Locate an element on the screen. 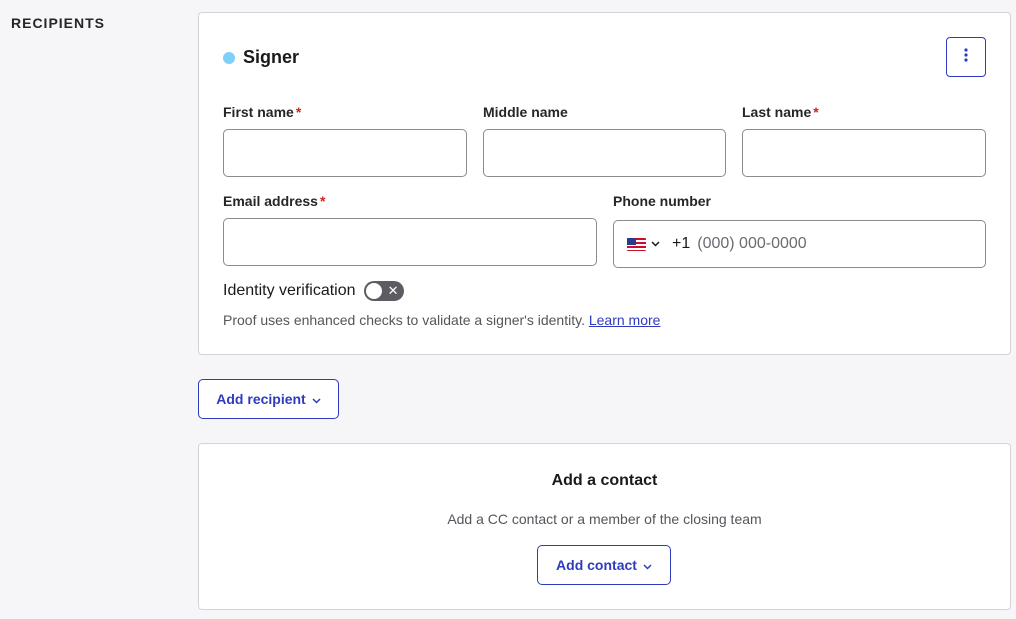 This screenshot has width=1016, height=619. phone-label: Phone number is located at coordinates (662, 201).